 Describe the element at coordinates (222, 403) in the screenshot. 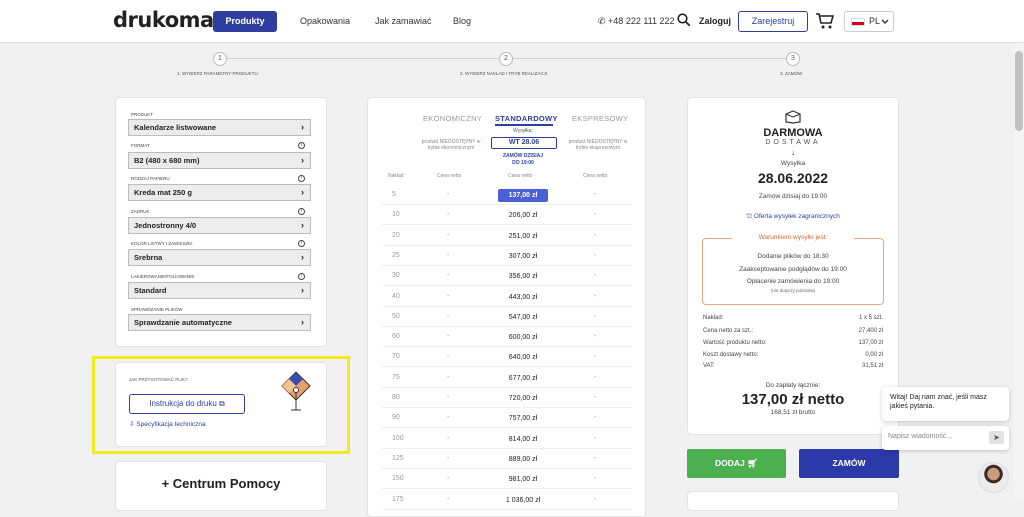

I see `external-link-icon: ⧉` at that location.